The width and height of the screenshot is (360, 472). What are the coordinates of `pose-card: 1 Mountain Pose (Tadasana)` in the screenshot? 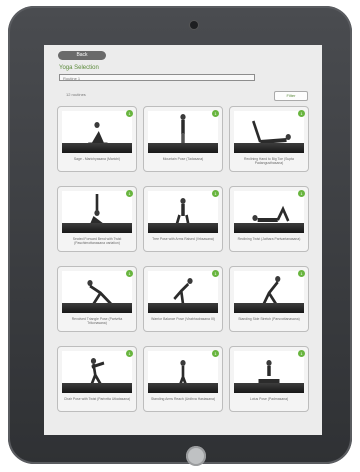 It's located at (183, 139).